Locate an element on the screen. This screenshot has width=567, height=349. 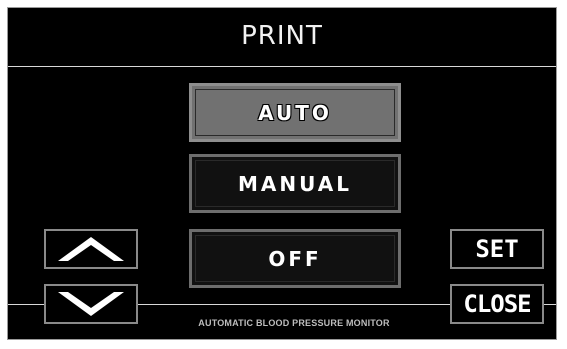
chevron-up-icon is located at coordinates (91, 249).